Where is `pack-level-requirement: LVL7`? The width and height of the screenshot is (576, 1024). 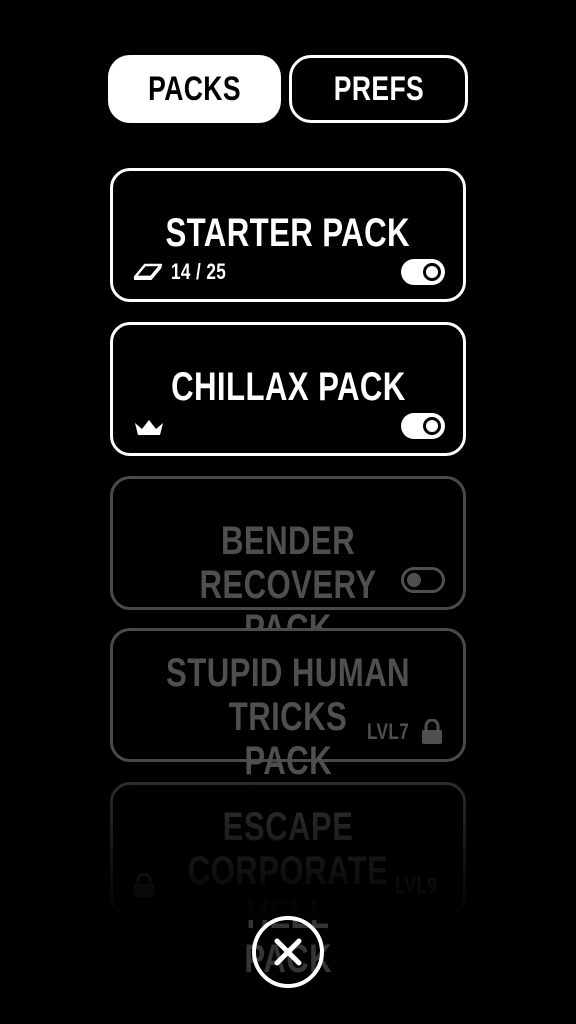 pack-level-requirement: LVL7 is located at coordinates (402, 732).